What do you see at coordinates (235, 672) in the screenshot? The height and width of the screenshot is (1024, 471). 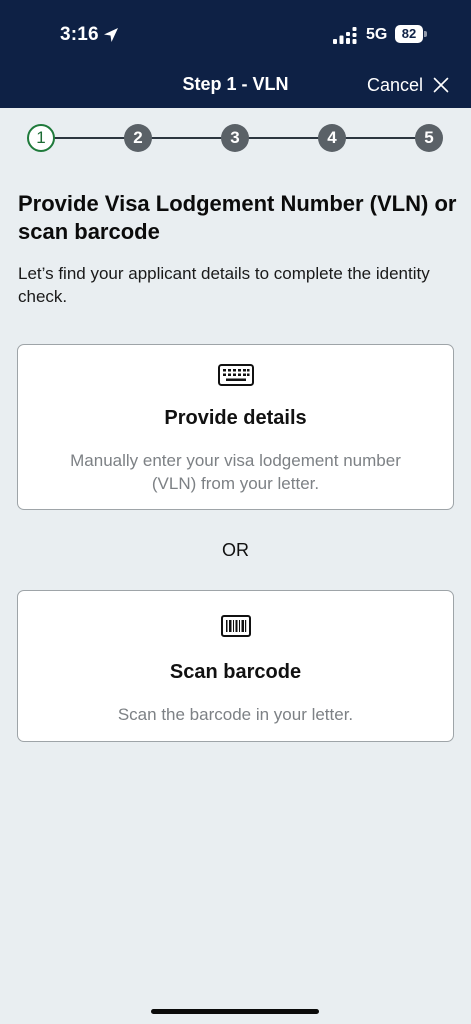 I see `scan-barcode-title: Scan barcode` at bounding box center [235, 672].